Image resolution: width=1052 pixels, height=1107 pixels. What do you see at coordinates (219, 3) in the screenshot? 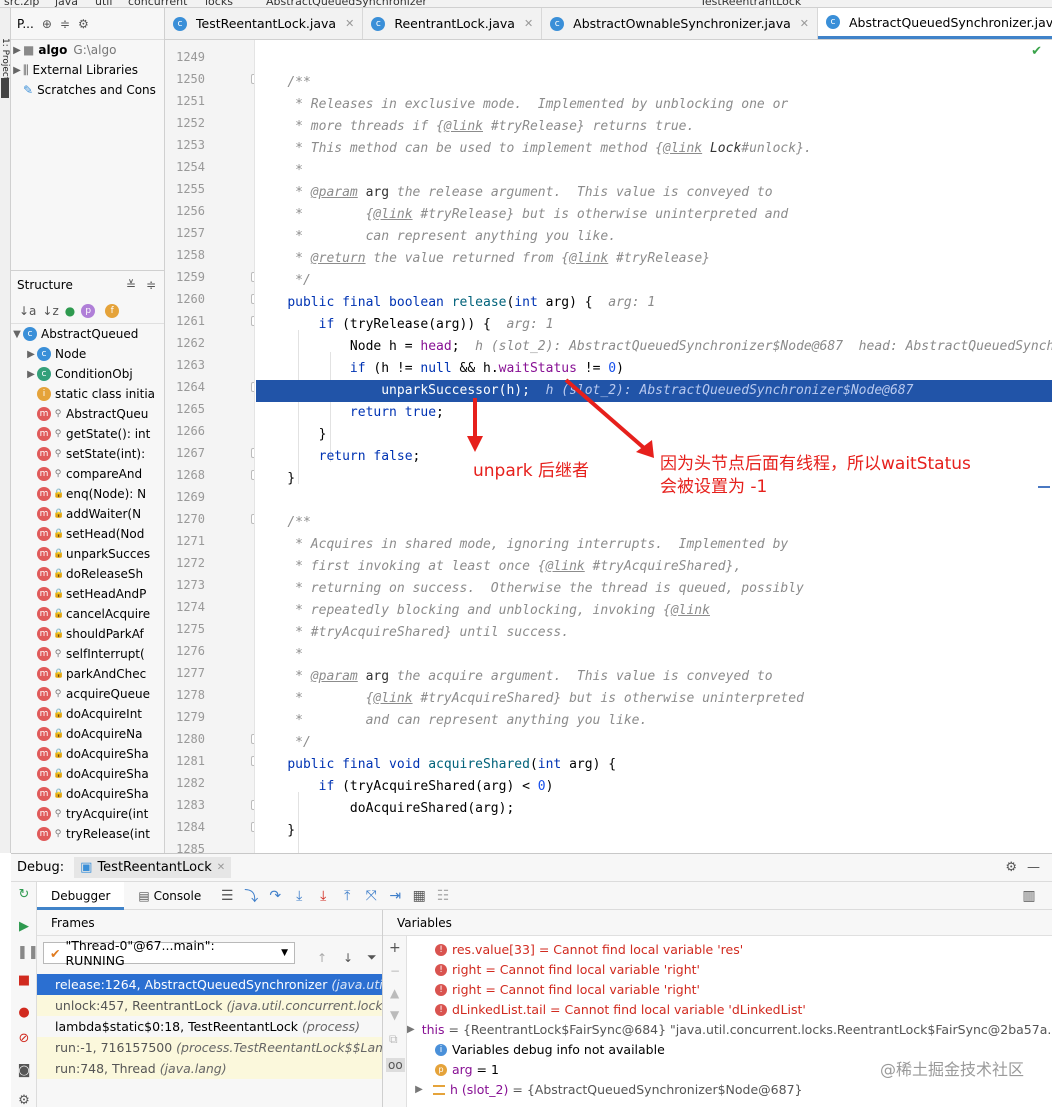
I see `breadcrumb-item: locks` at bounding box center [219, 3].